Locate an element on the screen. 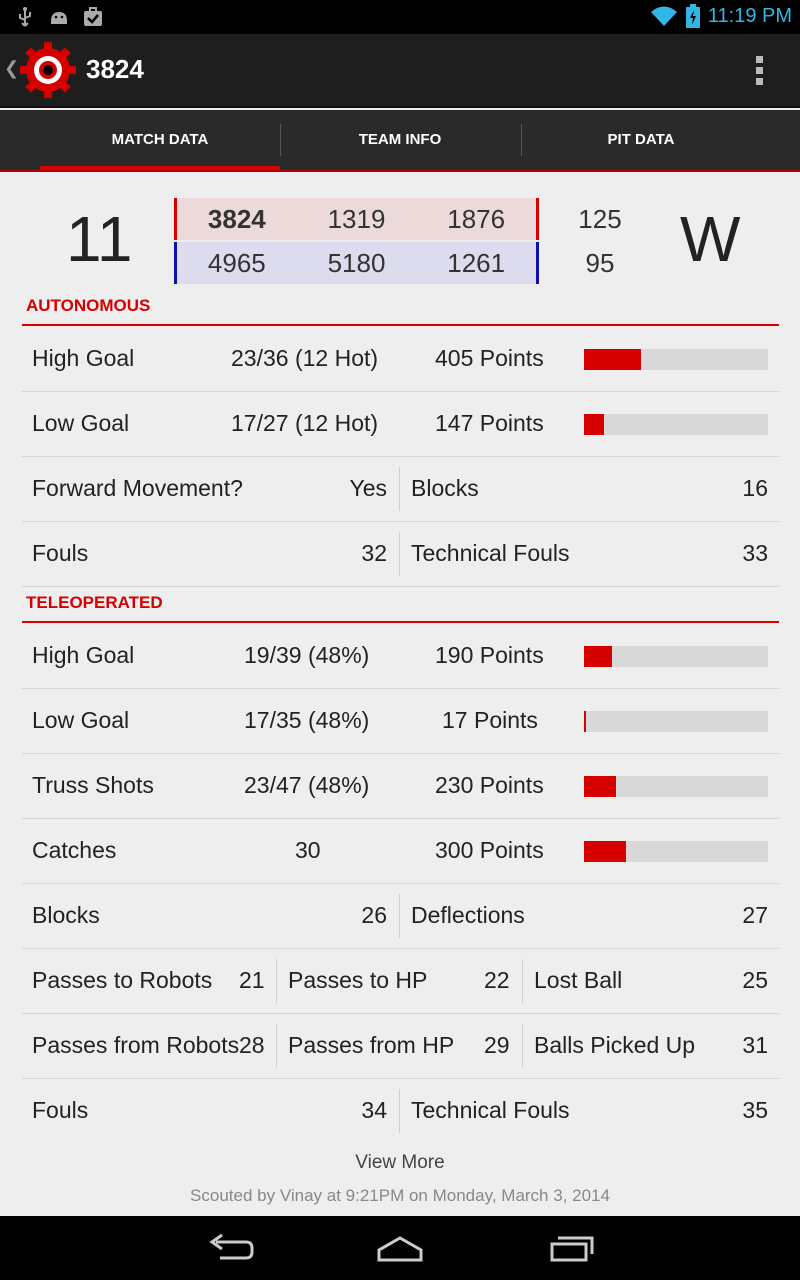  match-result: W is located at coordinates (710, 239).